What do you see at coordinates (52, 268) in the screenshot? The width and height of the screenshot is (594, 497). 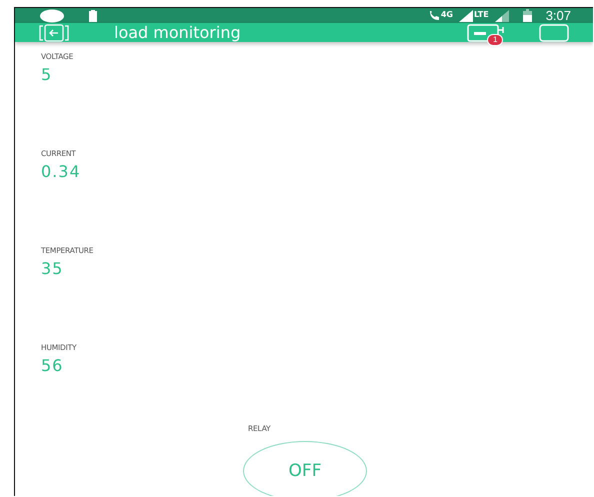 I see `display-value: 35` at bounding box center [52, 268].